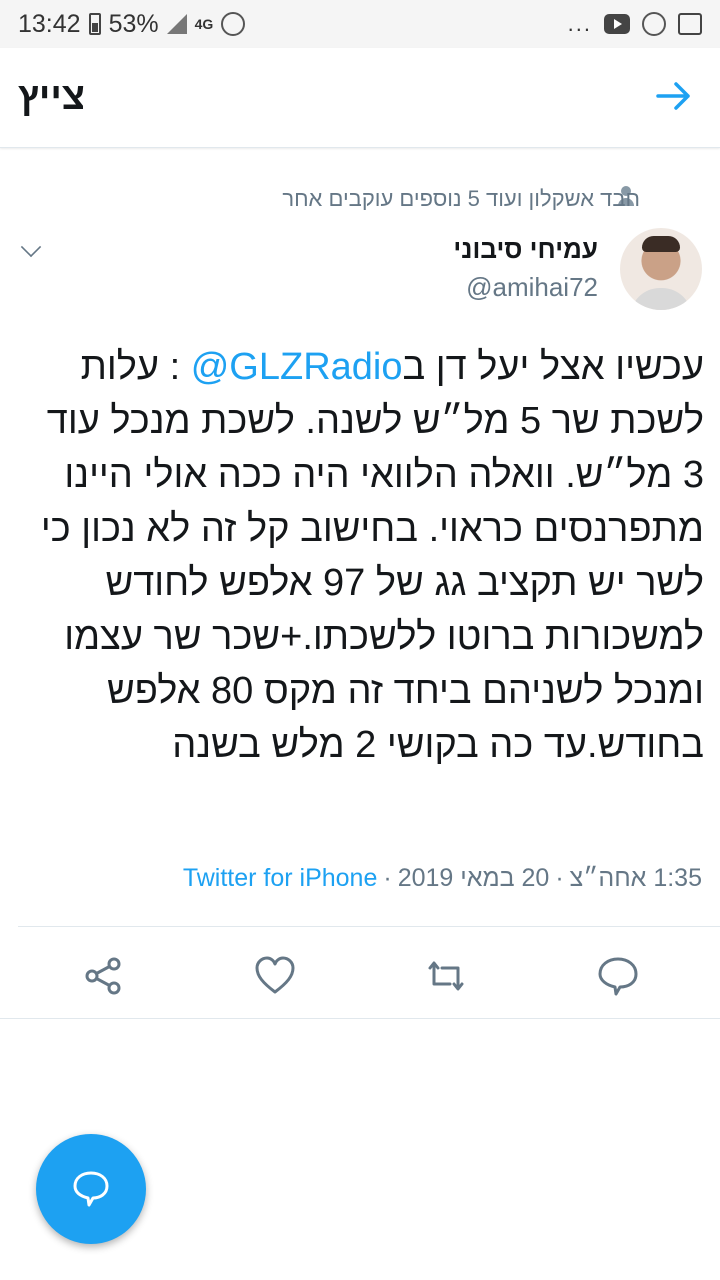  Describe the element at coordinates (204, 23) in the screenshot. I see `network-type: 4G` at that location.